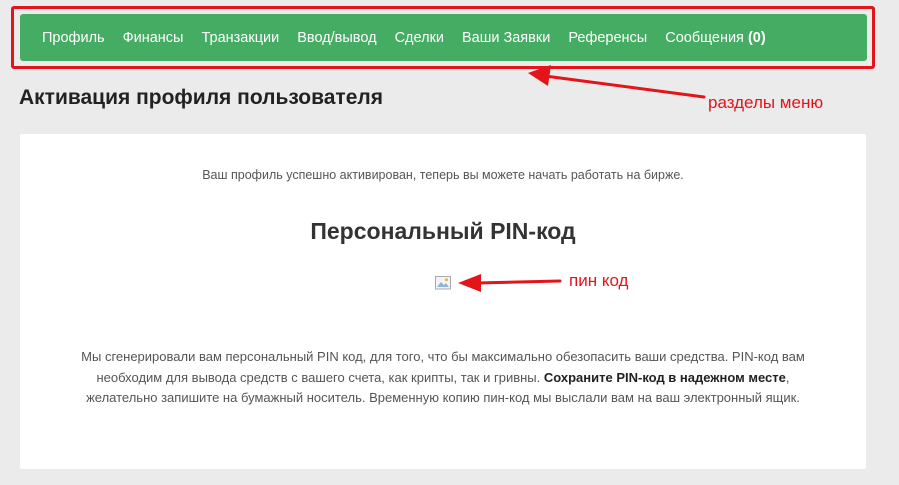 Image resolution: width=899 pixels, height=485 pixels. I want to click on messages-count-badge: (0), so click(756, 37).